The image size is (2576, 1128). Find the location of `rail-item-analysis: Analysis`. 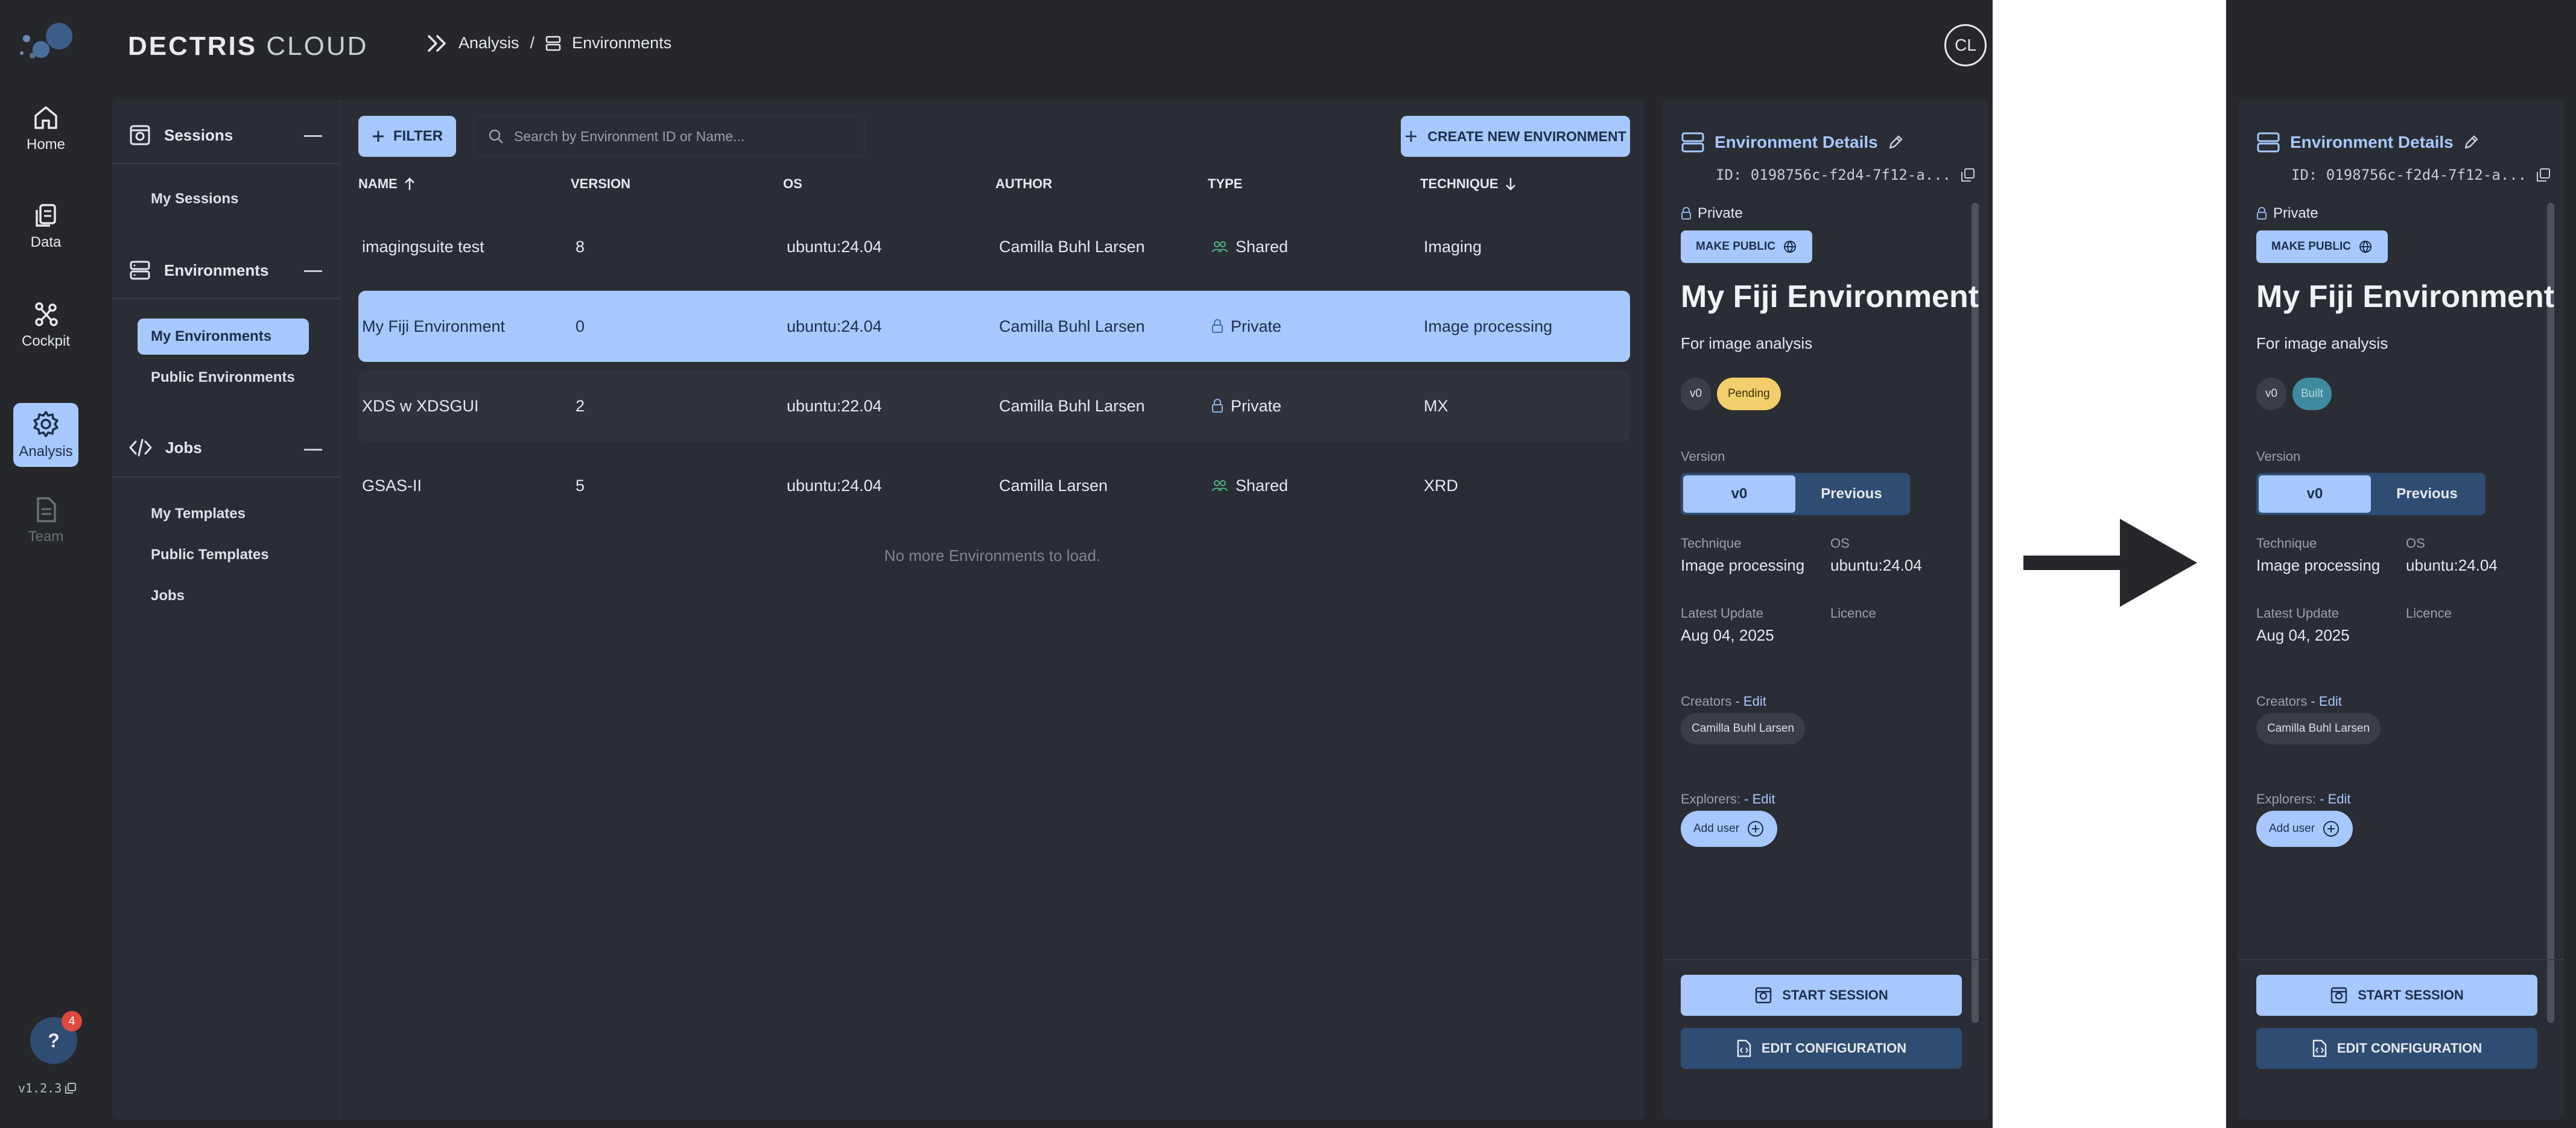

rail-item-analysis: Analysis is located at coordinates (45, 435).